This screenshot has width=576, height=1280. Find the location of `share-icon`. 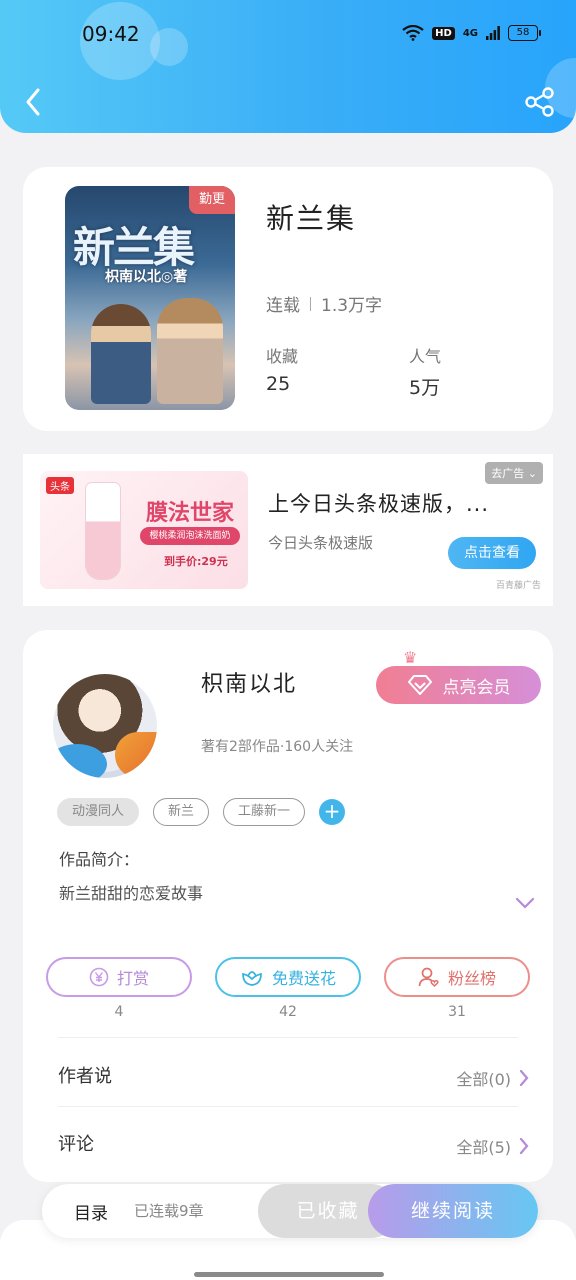

share-icon is located at coordinates (539, 102).